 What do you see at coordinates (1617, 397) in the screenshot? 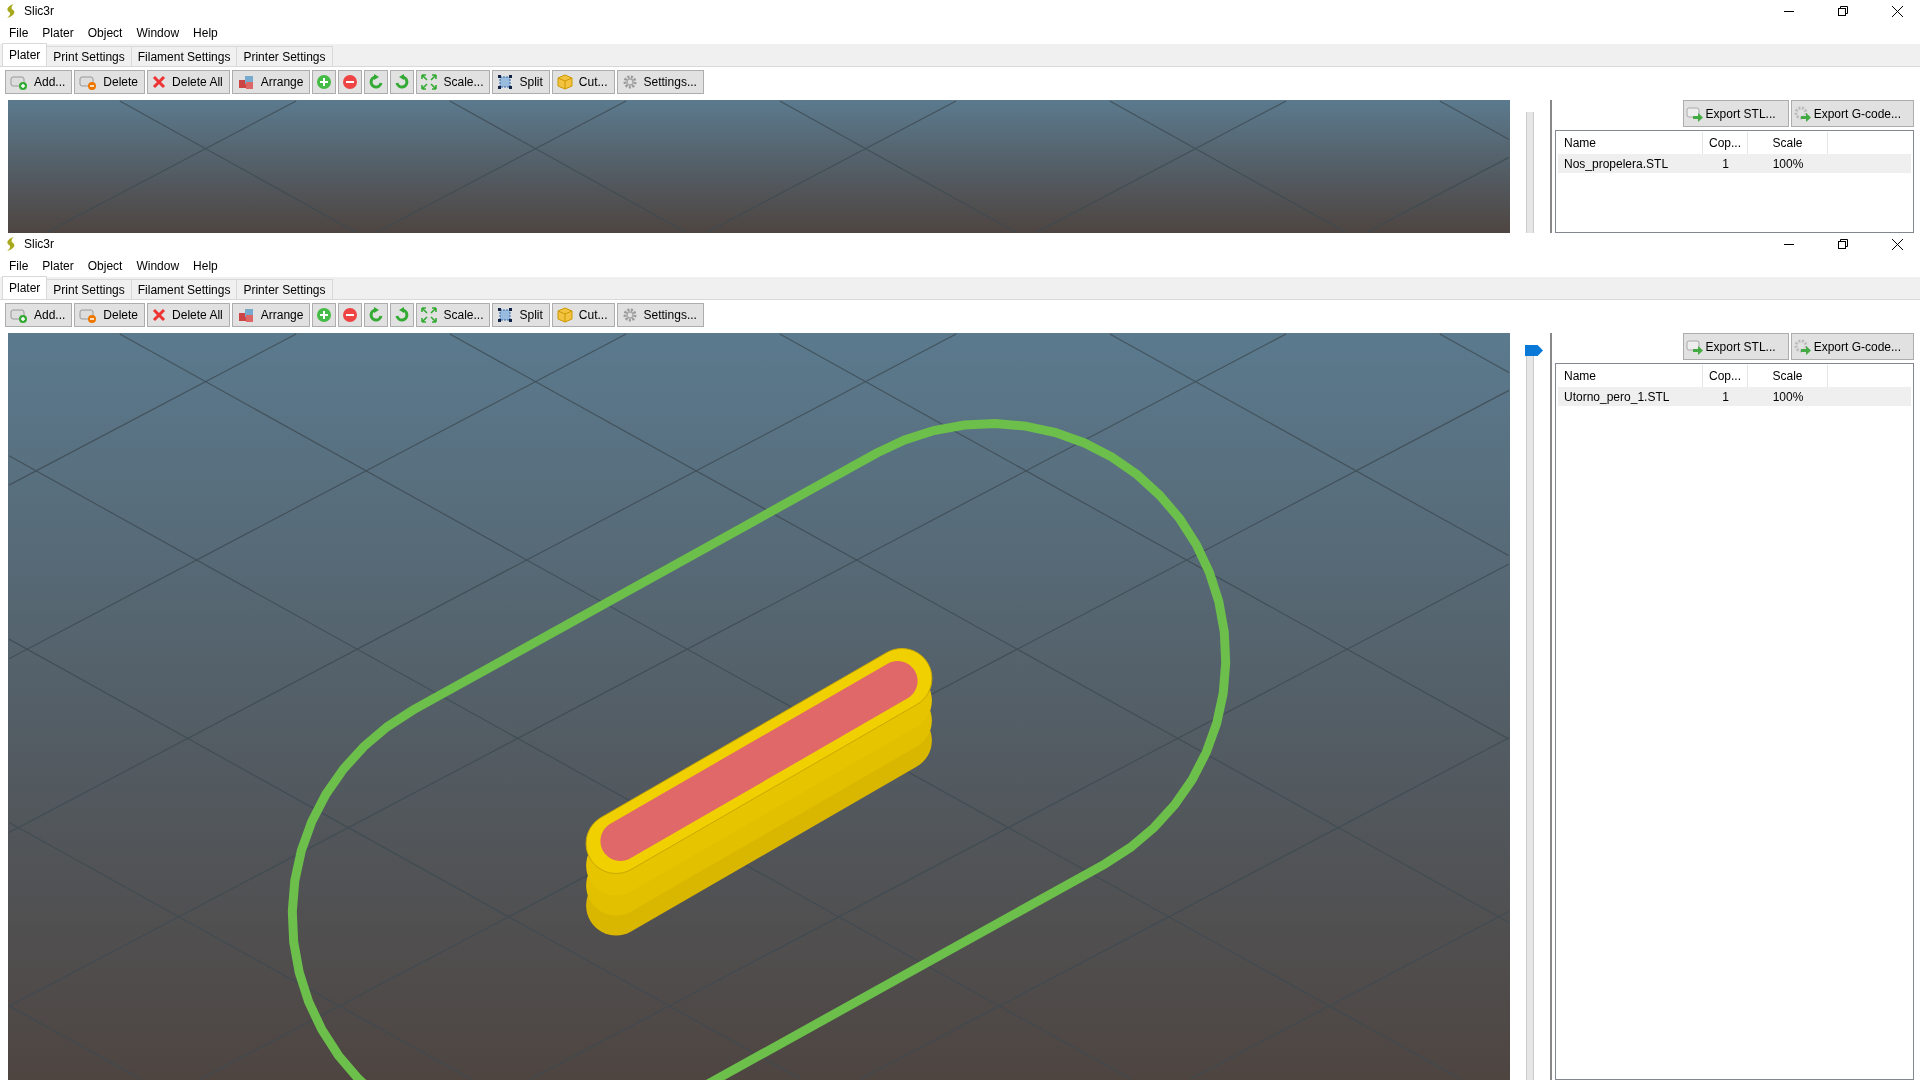
I see `table-cell-text: Utorno_pero_1.STL` at bounding box center [1617, 397].